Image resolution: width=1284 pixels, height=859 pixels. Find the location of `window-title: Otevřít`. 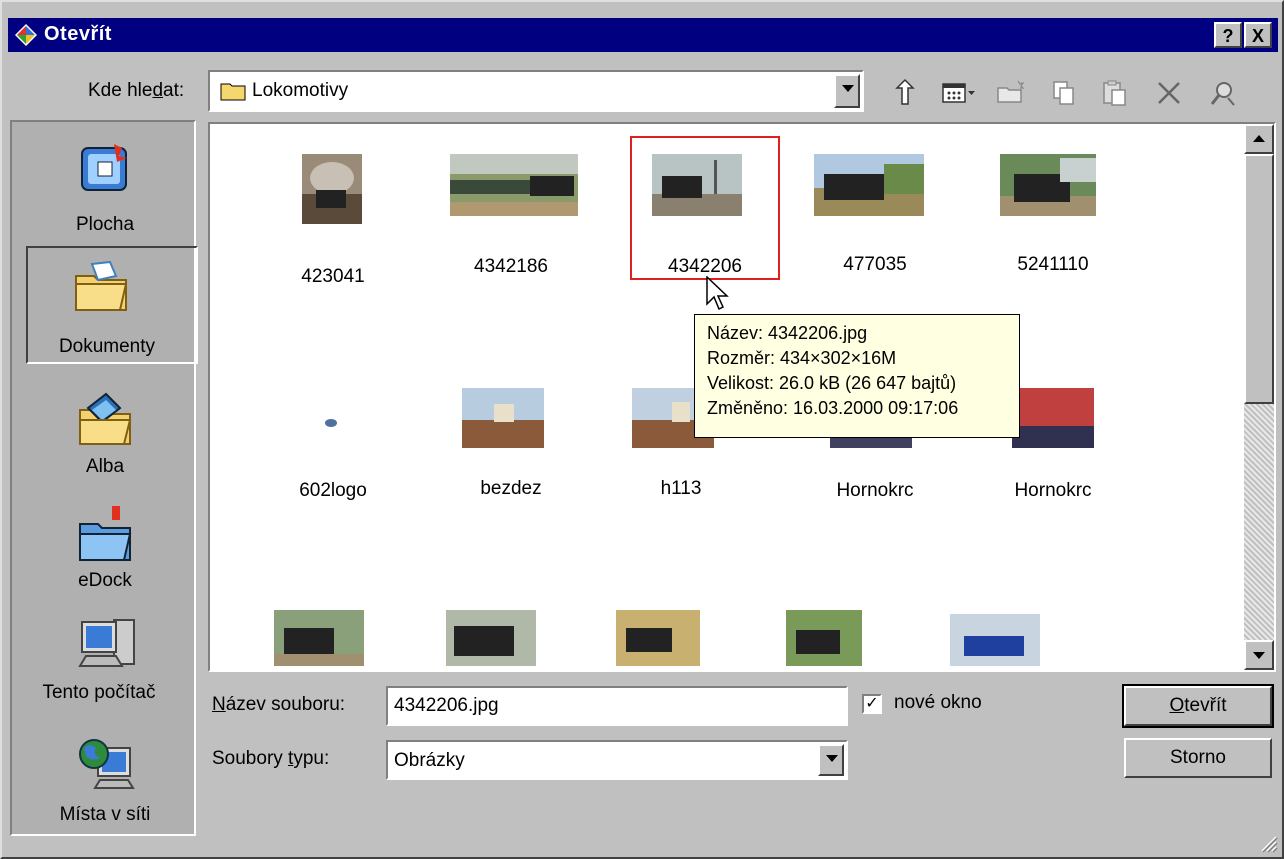

window-title: Otevřít is located at coordinates (78, 34).